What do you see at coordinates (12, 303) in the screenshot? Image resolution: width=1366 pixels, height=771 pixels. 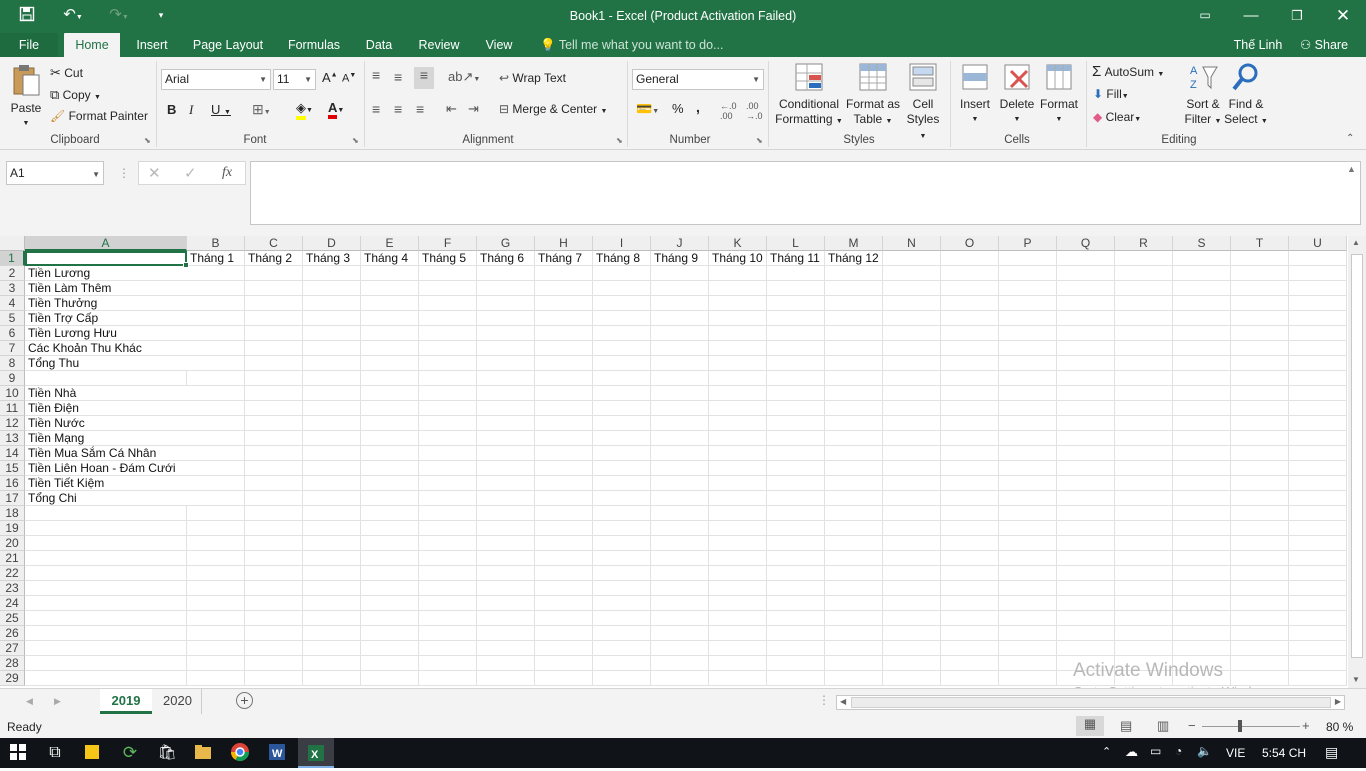 I see `row-header-4: 4` at bounding box center [12, 303].